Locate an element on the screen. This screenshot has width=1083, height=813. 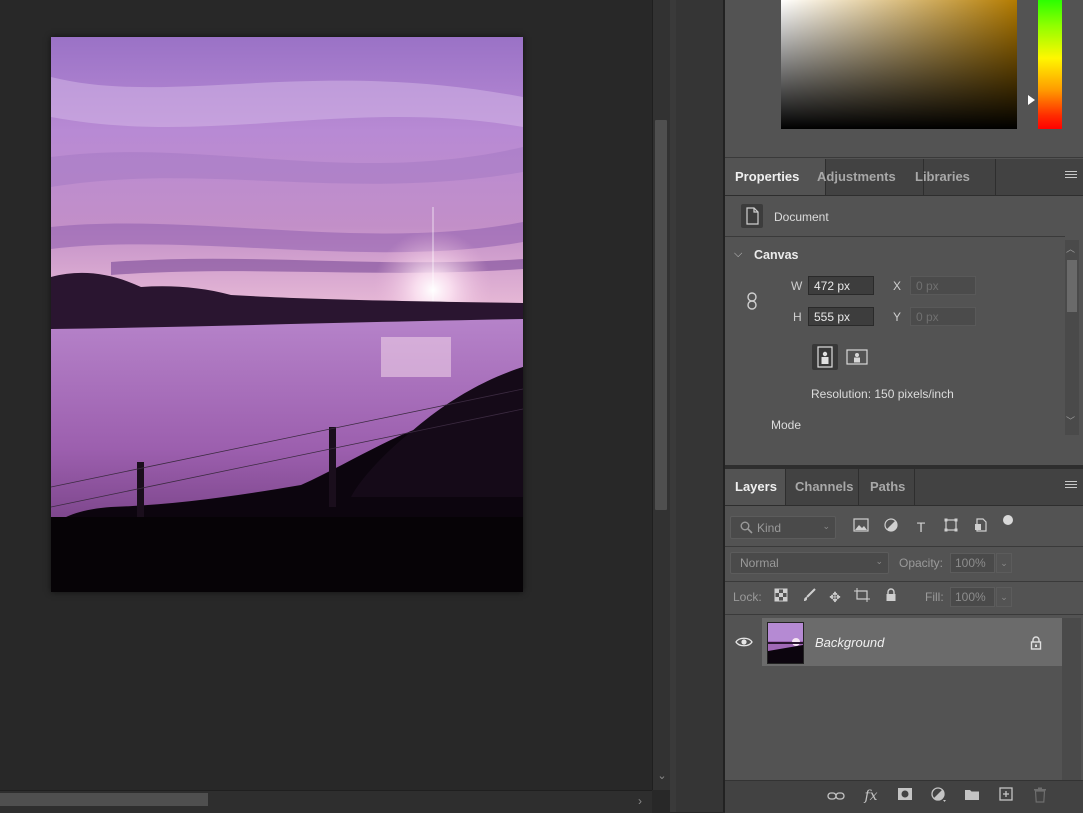
scroll-down-arrow-icon: ⌄ is located at coordinates (662, 776).